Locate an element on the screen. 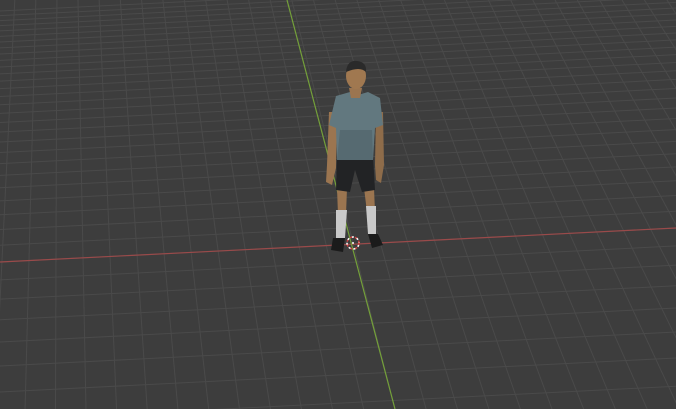 The width and height of the screenshot is (676, 409). character-model is located at coordinates (355, 156).